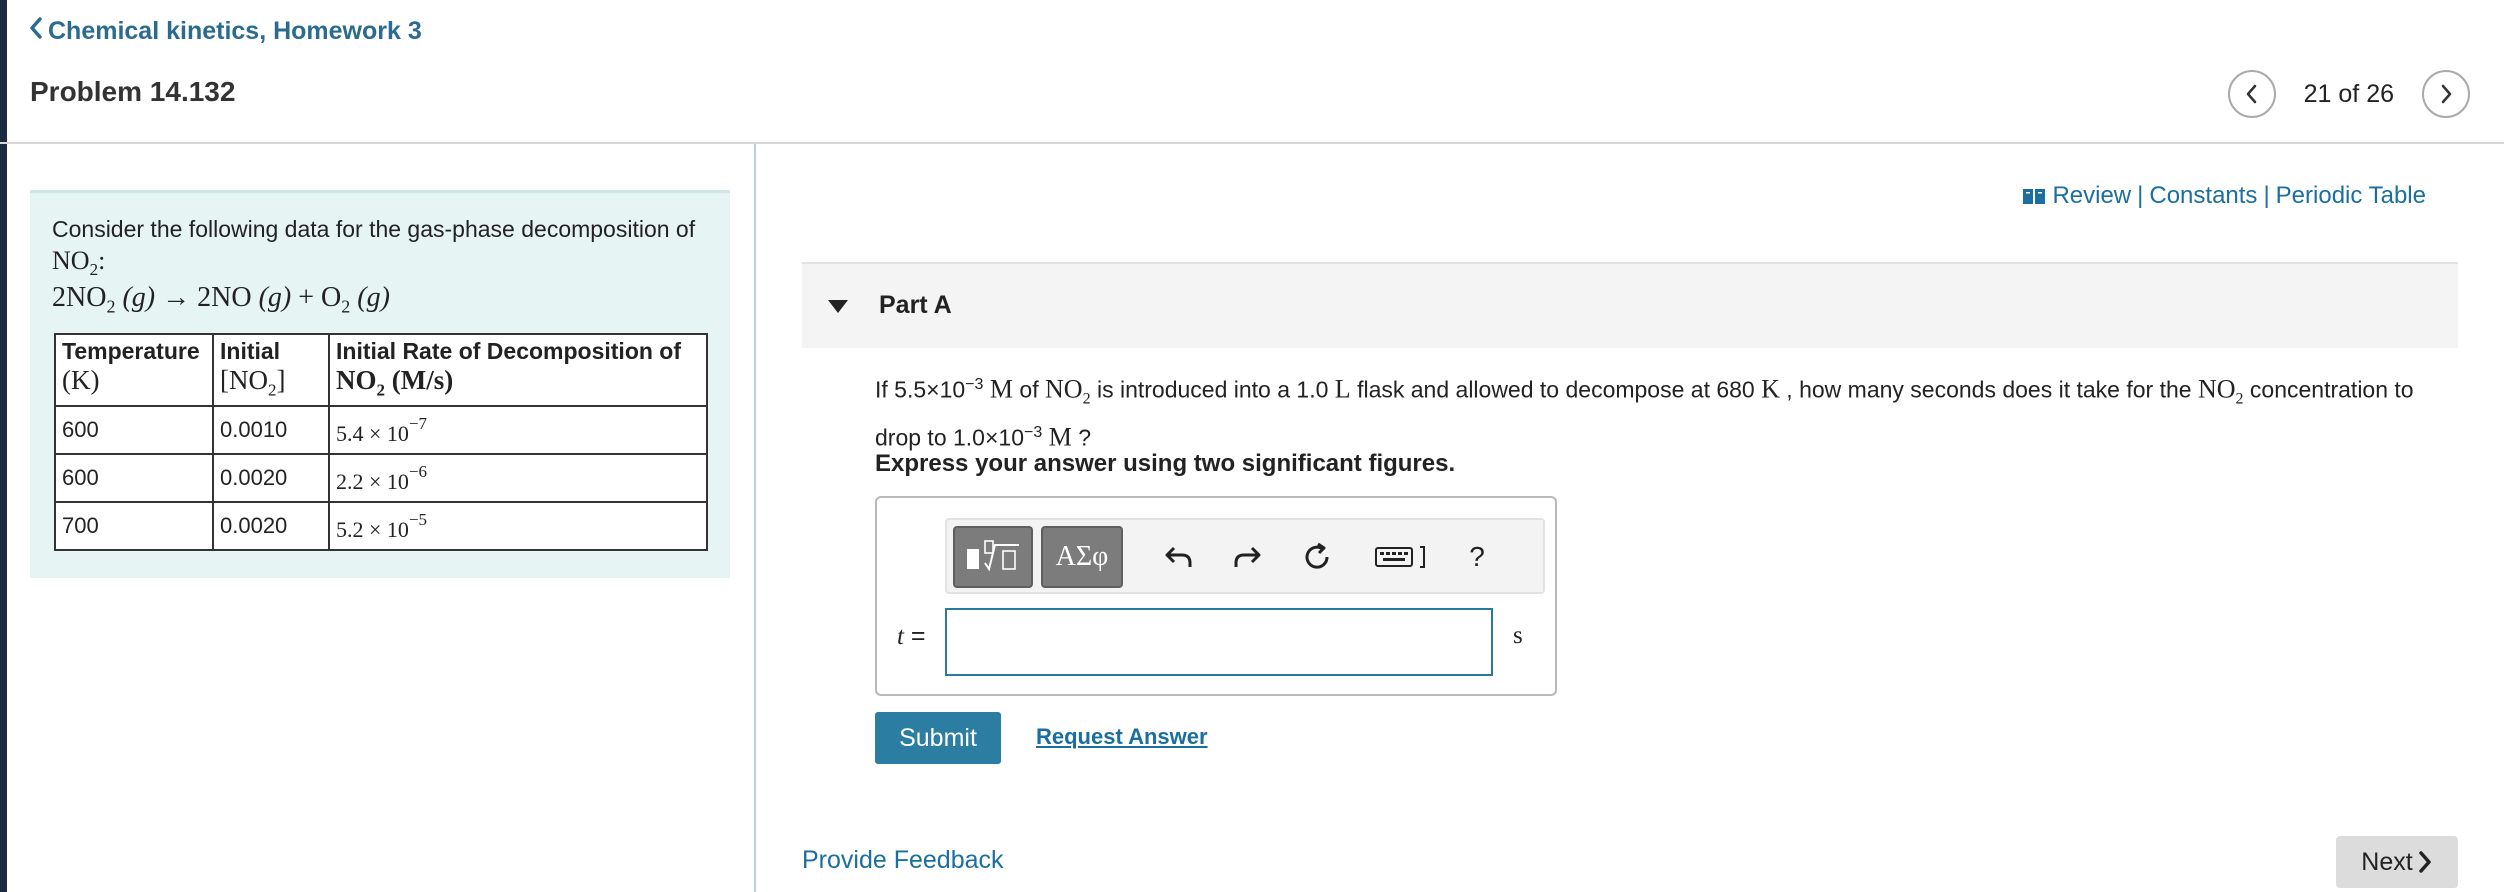 Image resolution: width=2504 pixels, height=892 pixels. What do you see at coordinates (1029, 389) in the screenshot?
I see `q-text: of` at bounding box center [1029, 389].